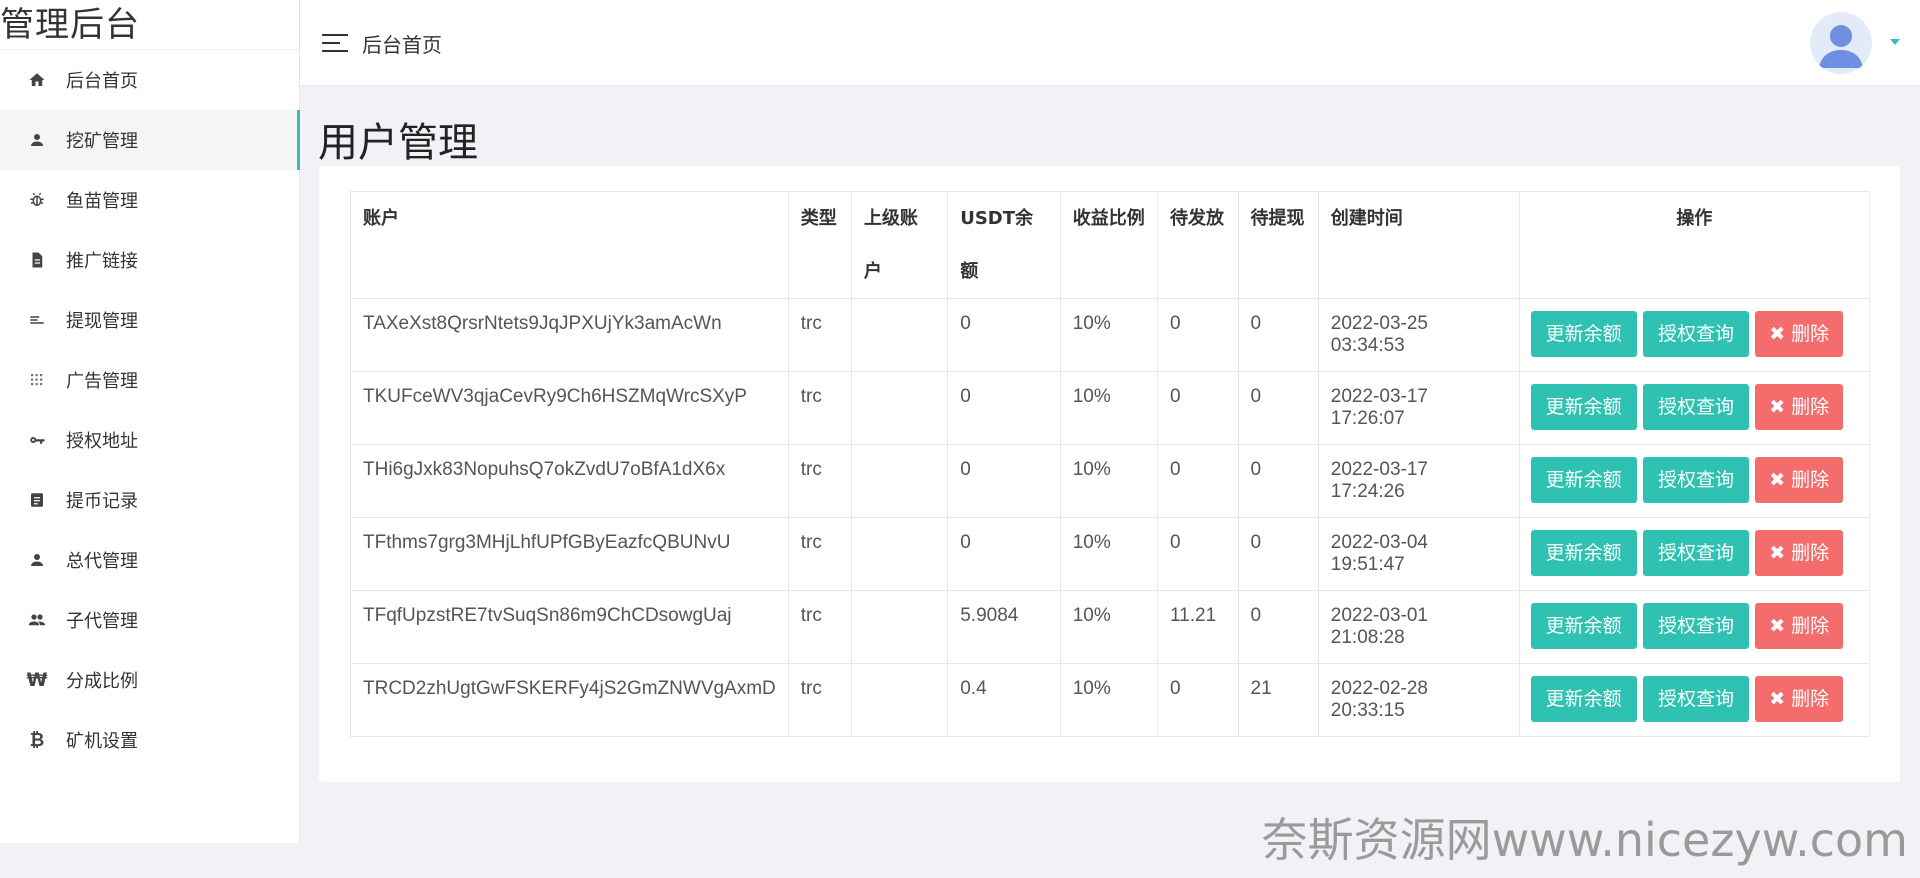 This screenshot has width=1920, height=878. I want to click on column-header-actions: 操作, so click(1694, 245).